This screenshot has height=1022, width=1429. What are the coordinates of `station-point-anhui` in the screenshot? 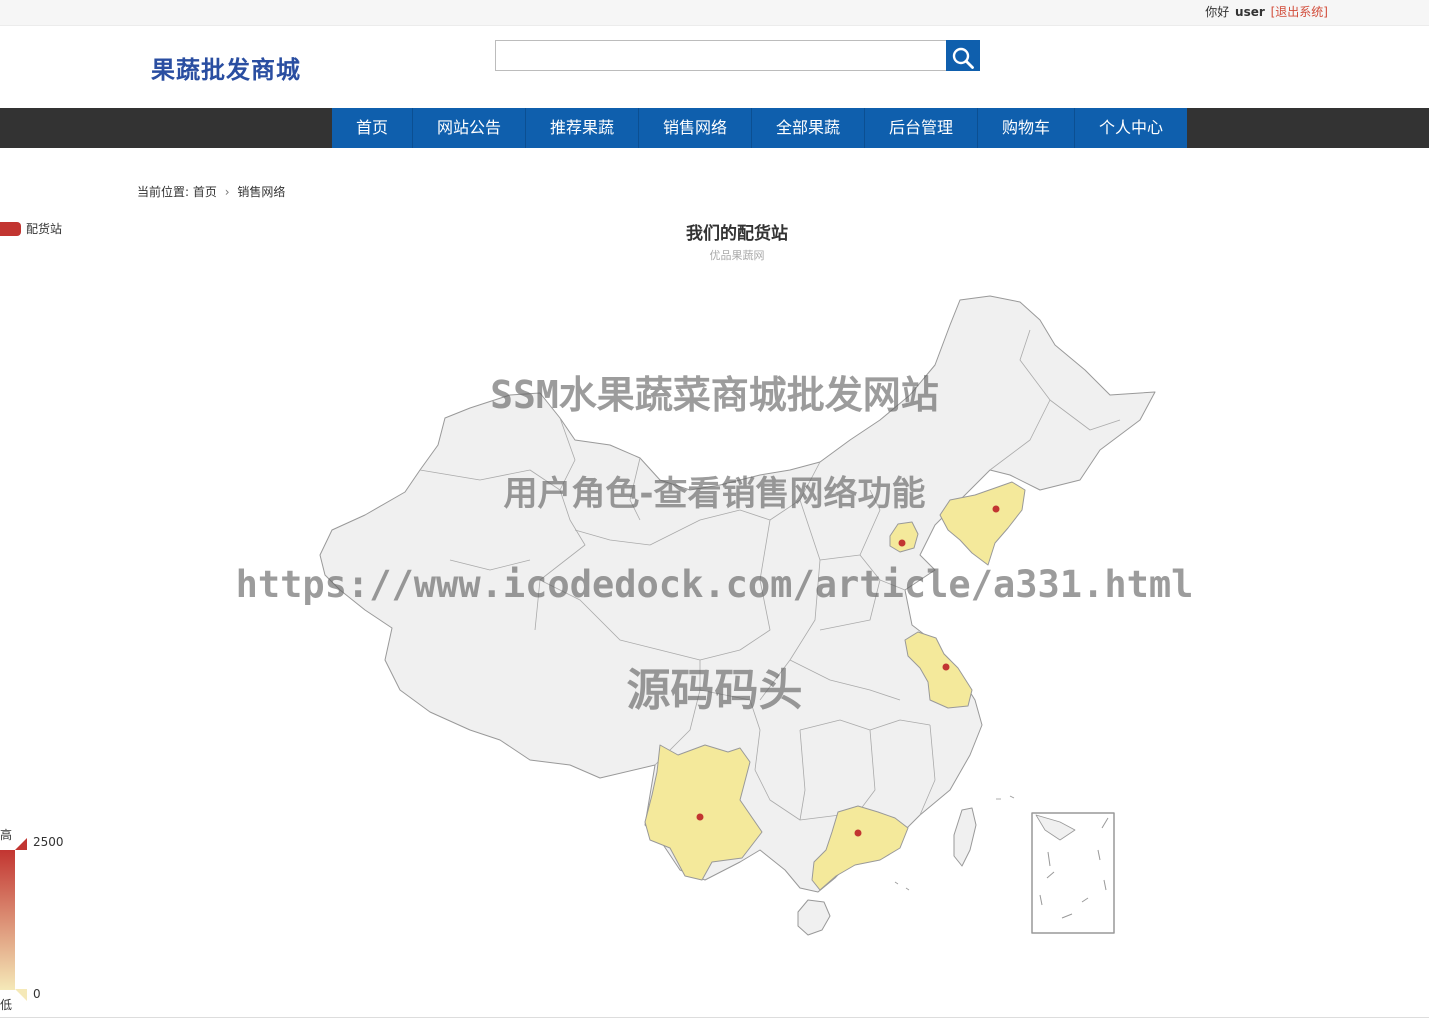 It's located at (946, 667).